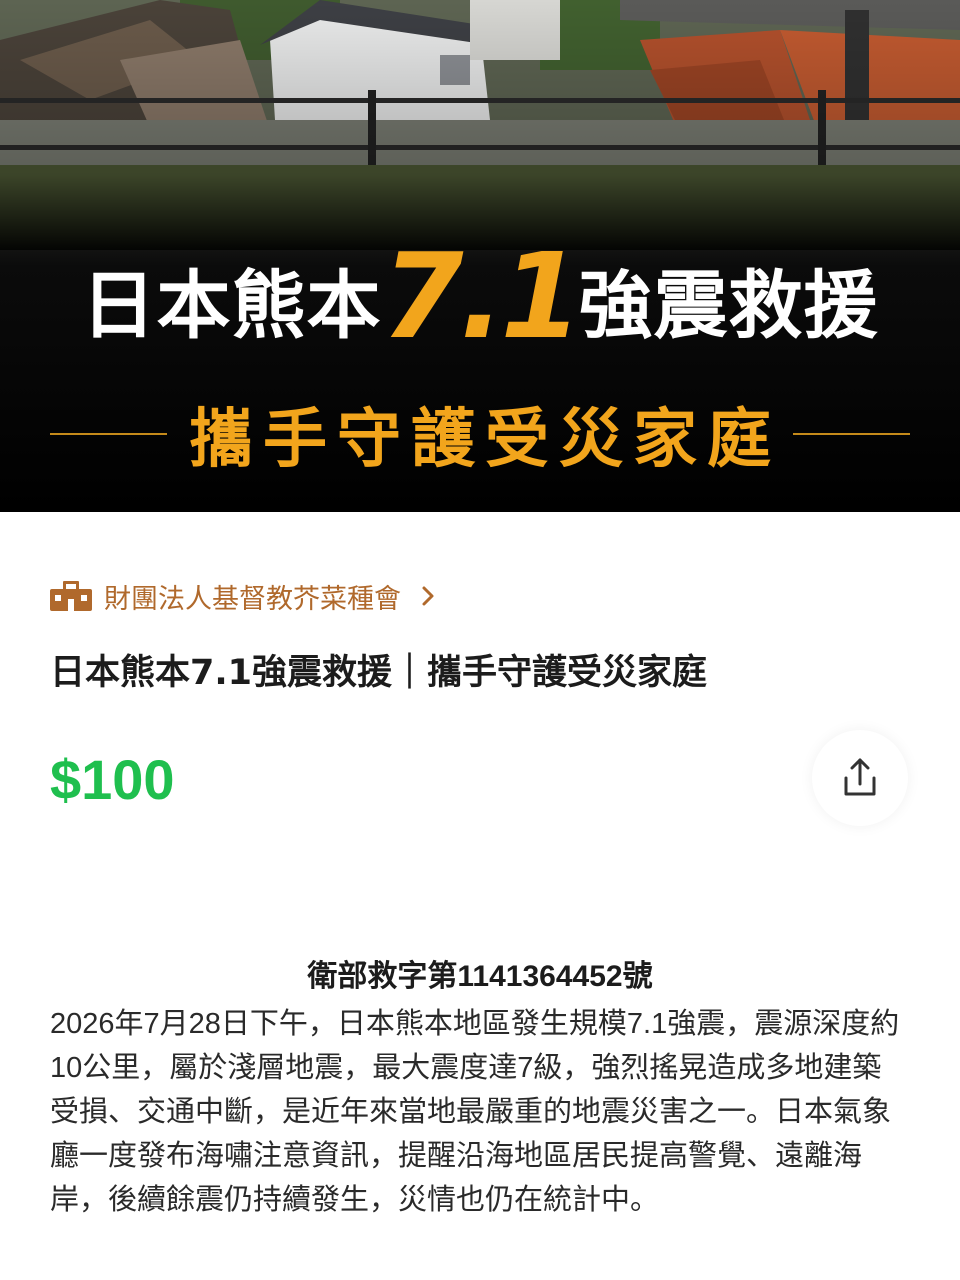 This screenshot has width=960, height=1280. What do you see at coordinates (428, 596) in the screenshot?
I see `chevron-right-icon` at bounding box center [428, 596].